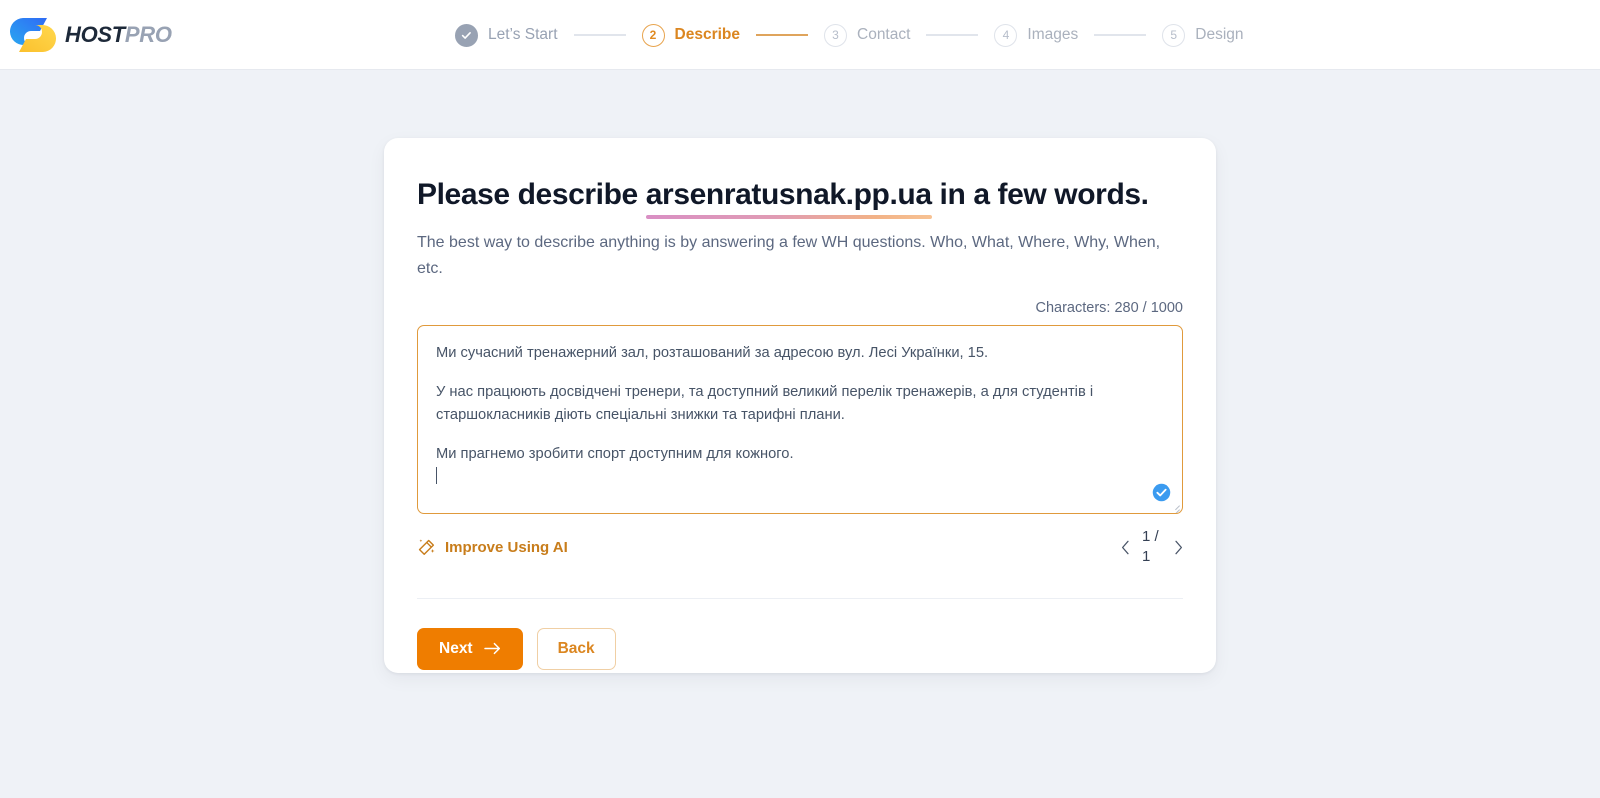 This screenshot has height=798, width=1600. I want to click on hostpro-logo-icon, so click(33, 34).